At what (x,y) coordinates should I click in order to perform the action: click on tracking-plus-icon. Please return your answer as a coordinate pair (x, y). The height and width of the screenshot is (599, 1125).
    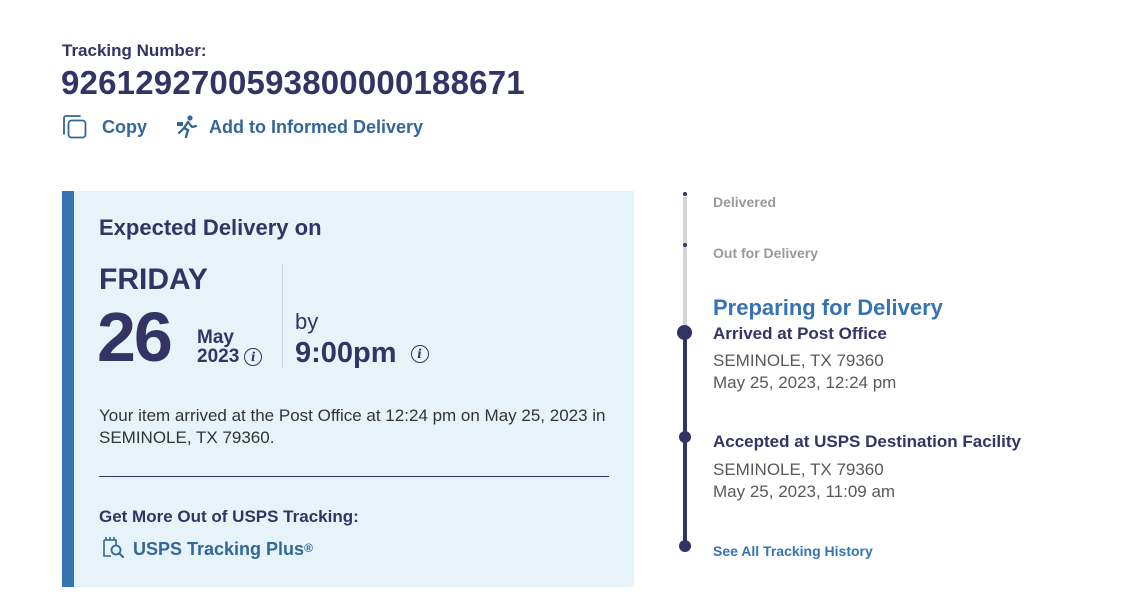
    Looking at the image, I should click on (117, 549).